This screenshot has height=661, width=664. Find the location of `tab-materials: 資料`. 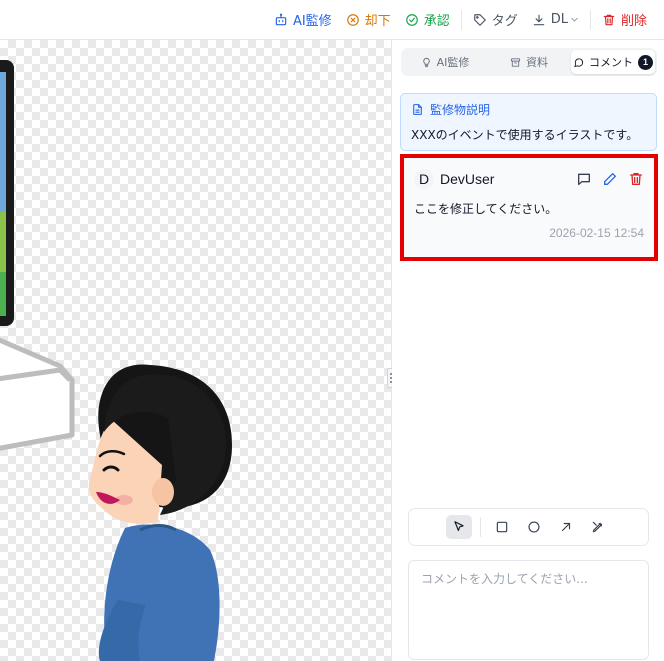

tab-materials: 資料 is located at coordinates (529, 62).